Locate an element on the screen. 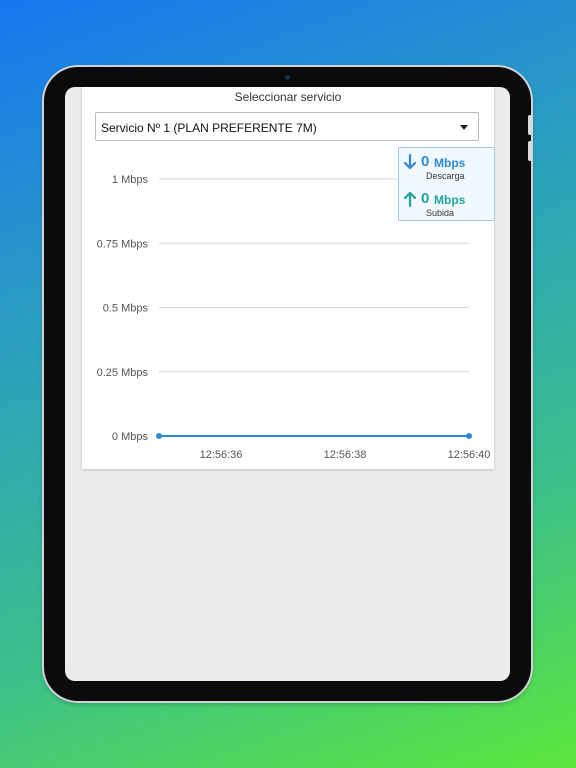 Image resolution: width=576 pixels, height=768 pixels. y-tick-label: 0.75 Mbps is located at coordinates (123, 244).